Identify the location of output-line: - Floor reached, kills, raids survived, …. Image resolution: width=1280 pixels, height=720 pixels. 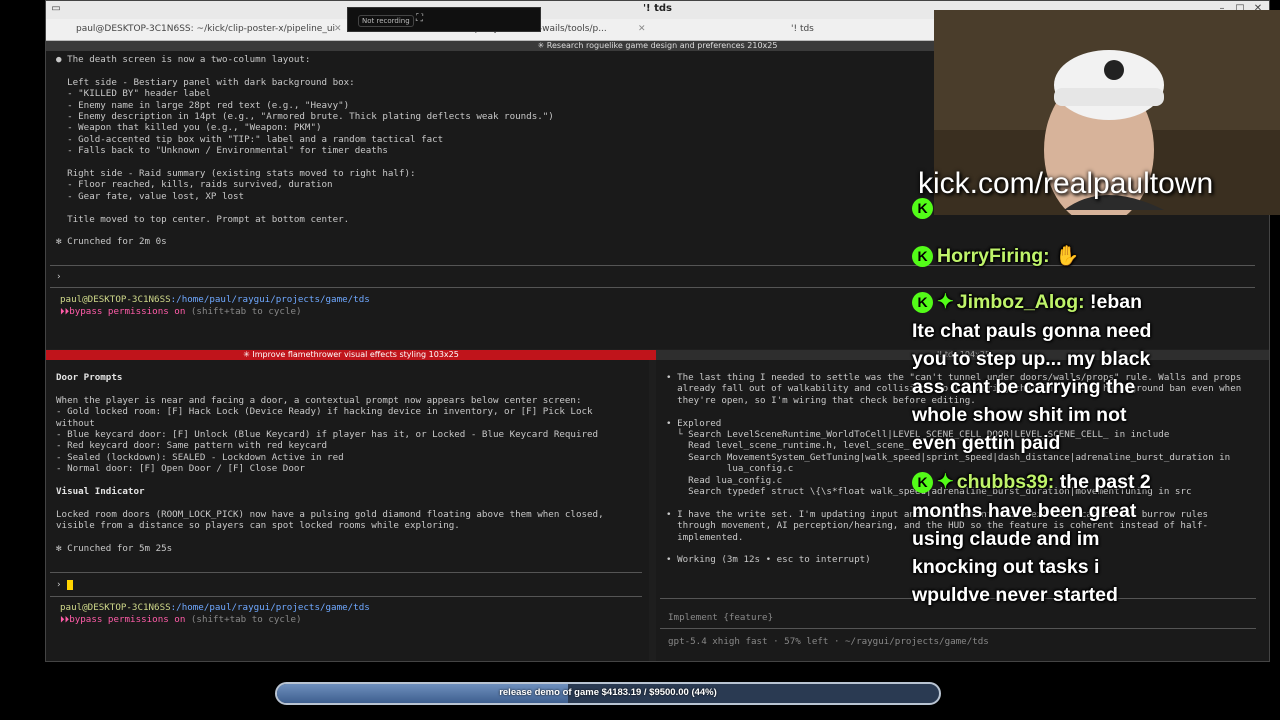
(194, 185).